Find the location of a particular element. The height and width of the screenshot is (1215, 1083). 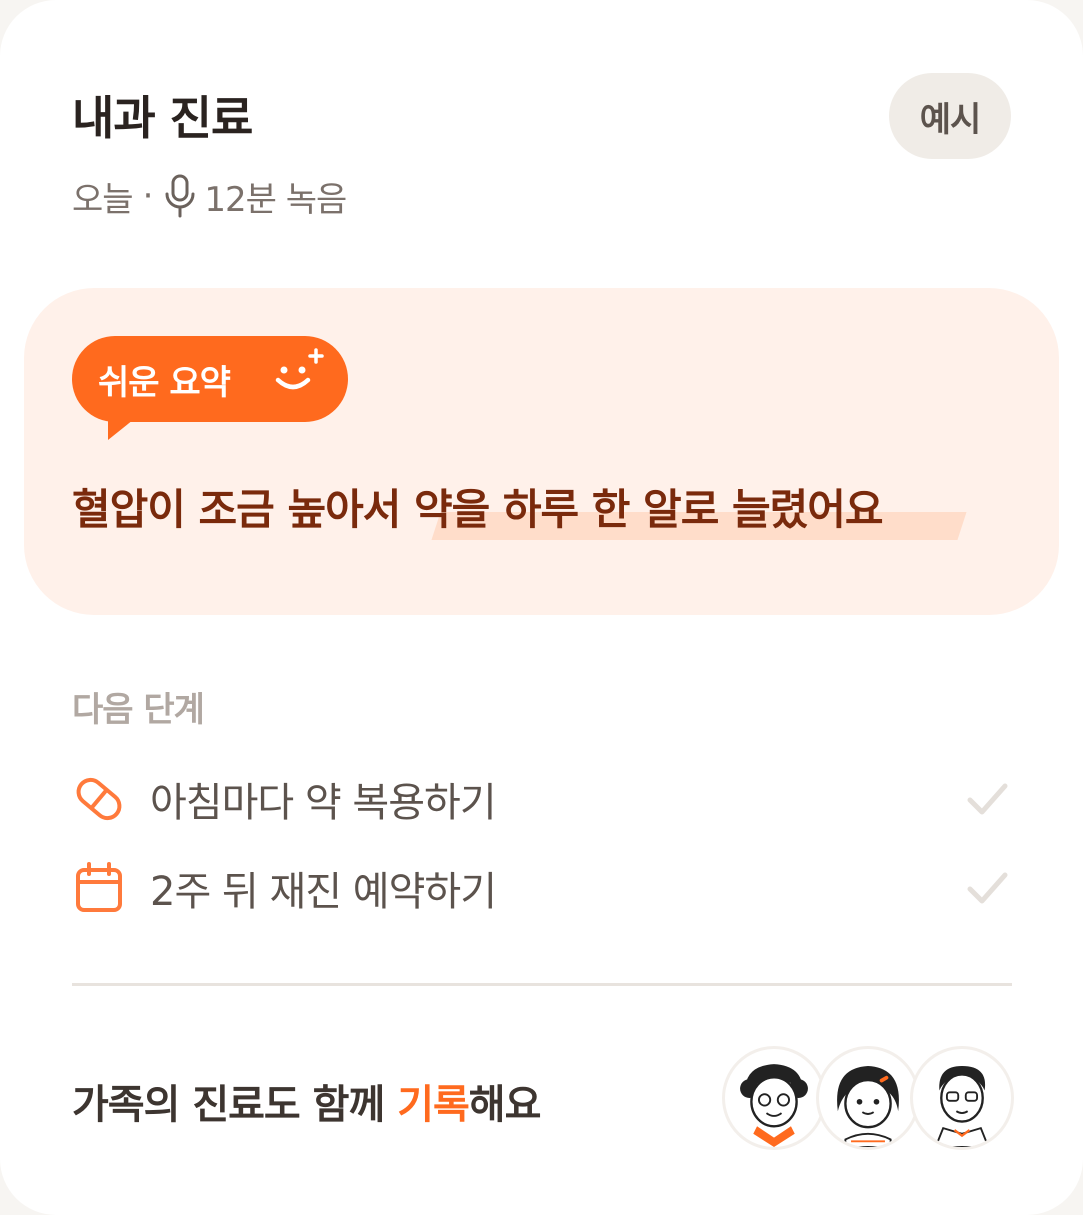

footer-text-before: 가족의 진료도 함께 is located at coordinates (235, 1105).